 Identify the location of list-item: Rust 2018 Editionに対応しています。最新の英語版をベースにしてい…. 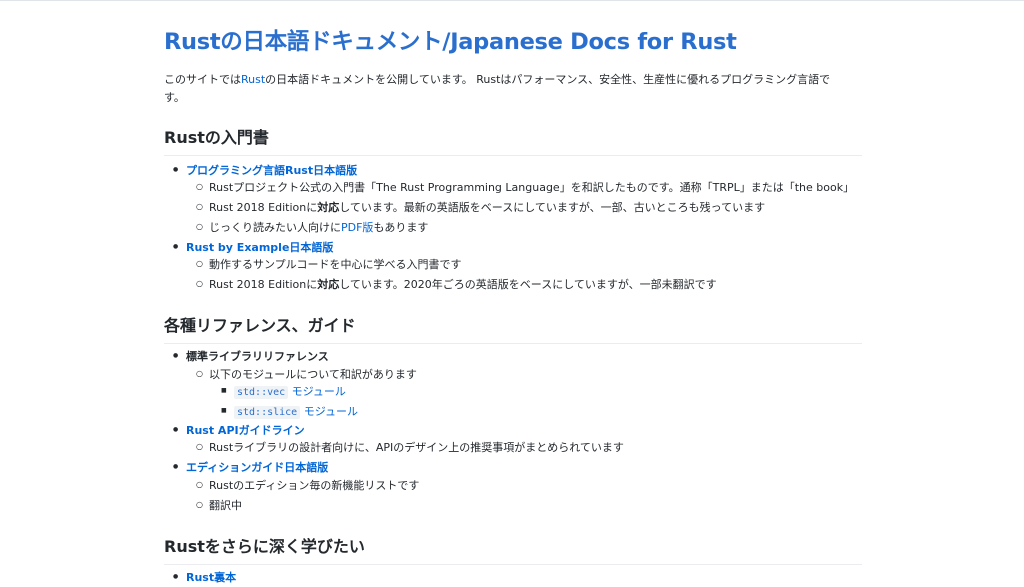
(487, 208).